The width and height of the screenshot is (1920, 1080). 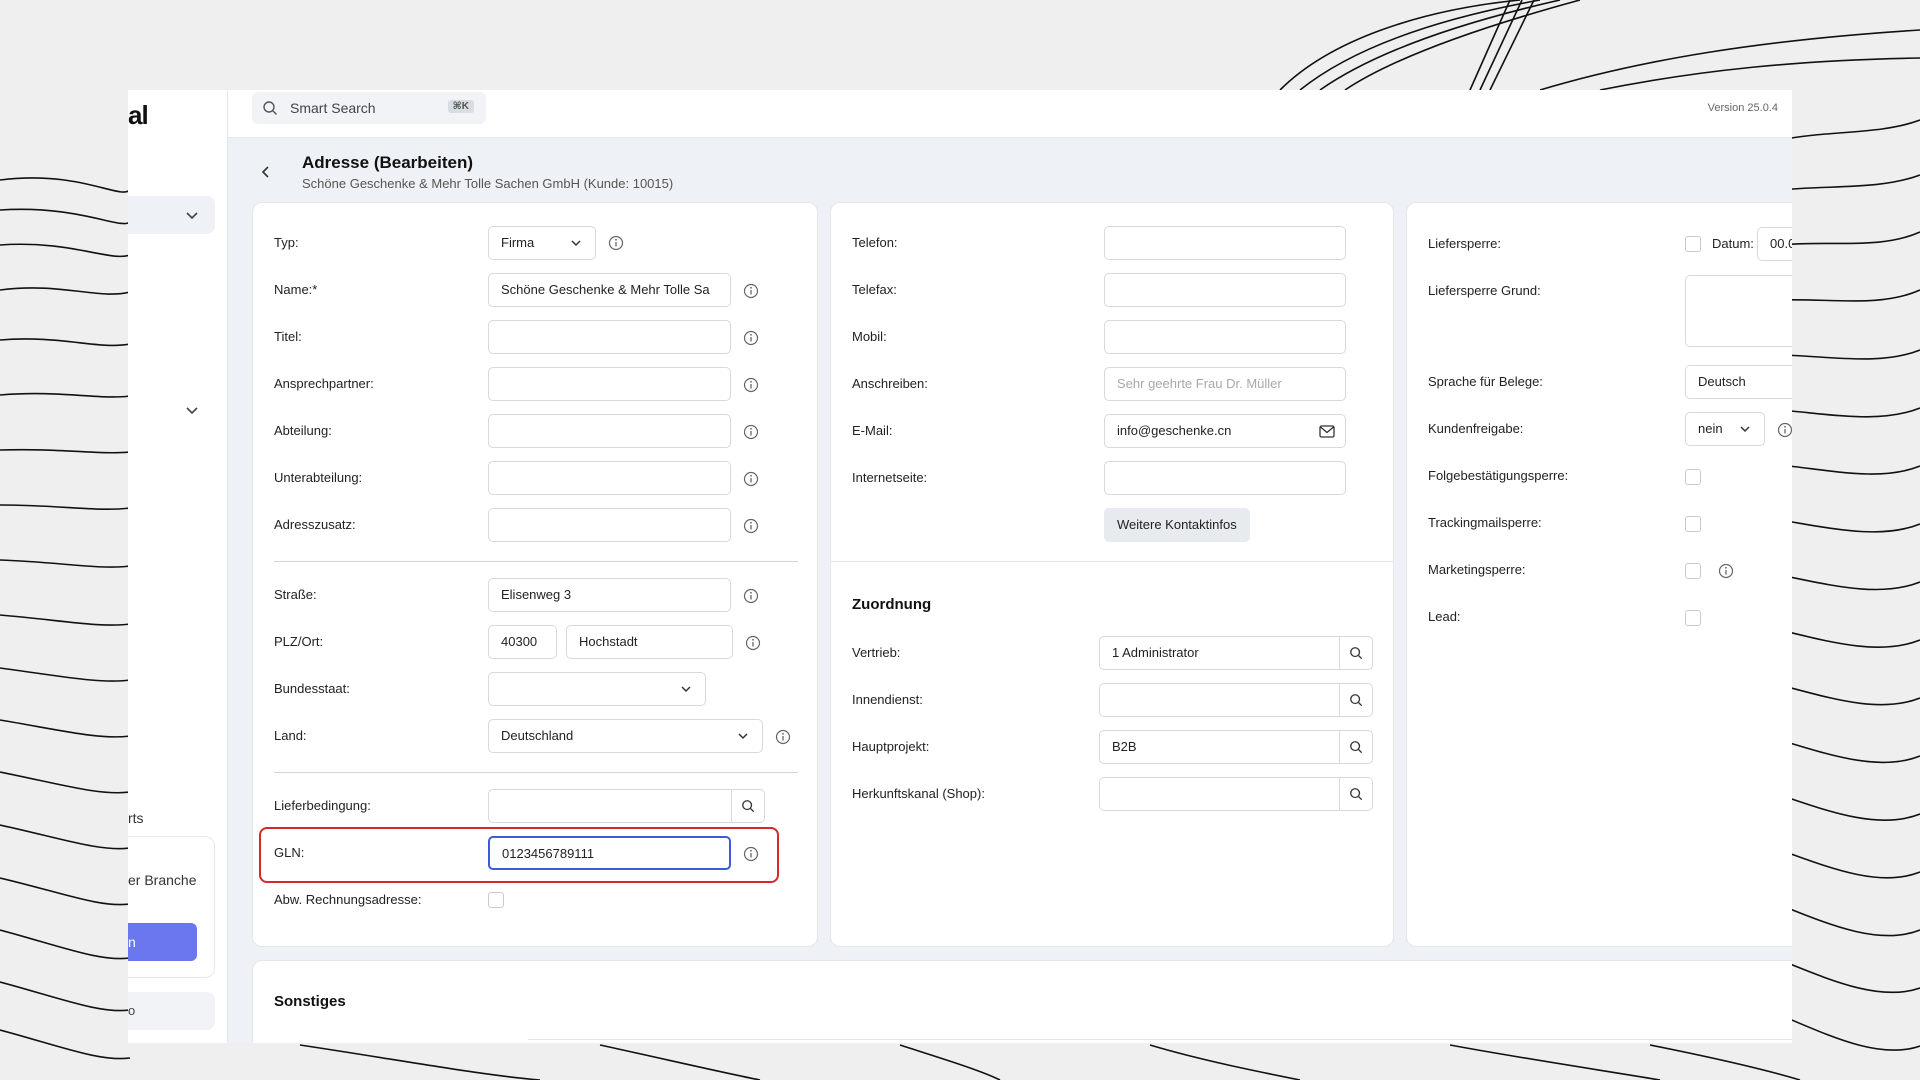 I want to click on sonstiges-title: Sonstiges, so click(x=310, y=1001).